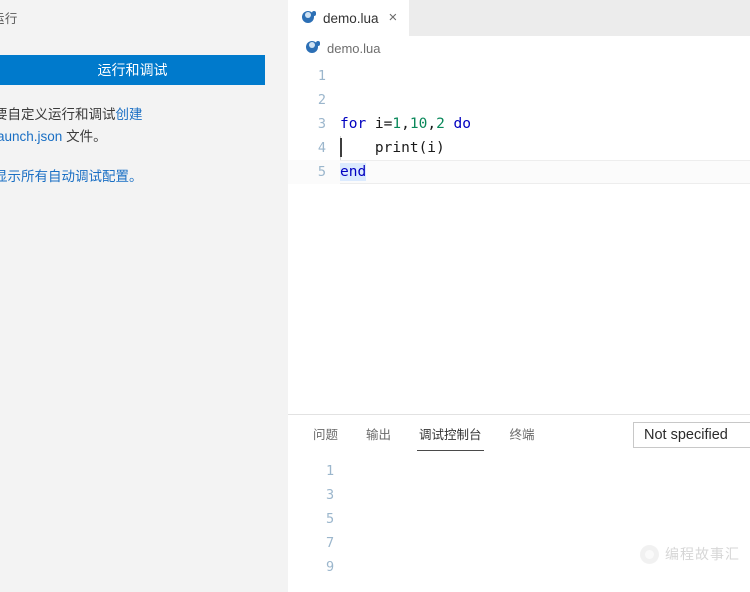 The image size is (750, 592). Describe the element at coordinates (330, 567) in the screenshot. I see `console-output-line: 9` at that location.